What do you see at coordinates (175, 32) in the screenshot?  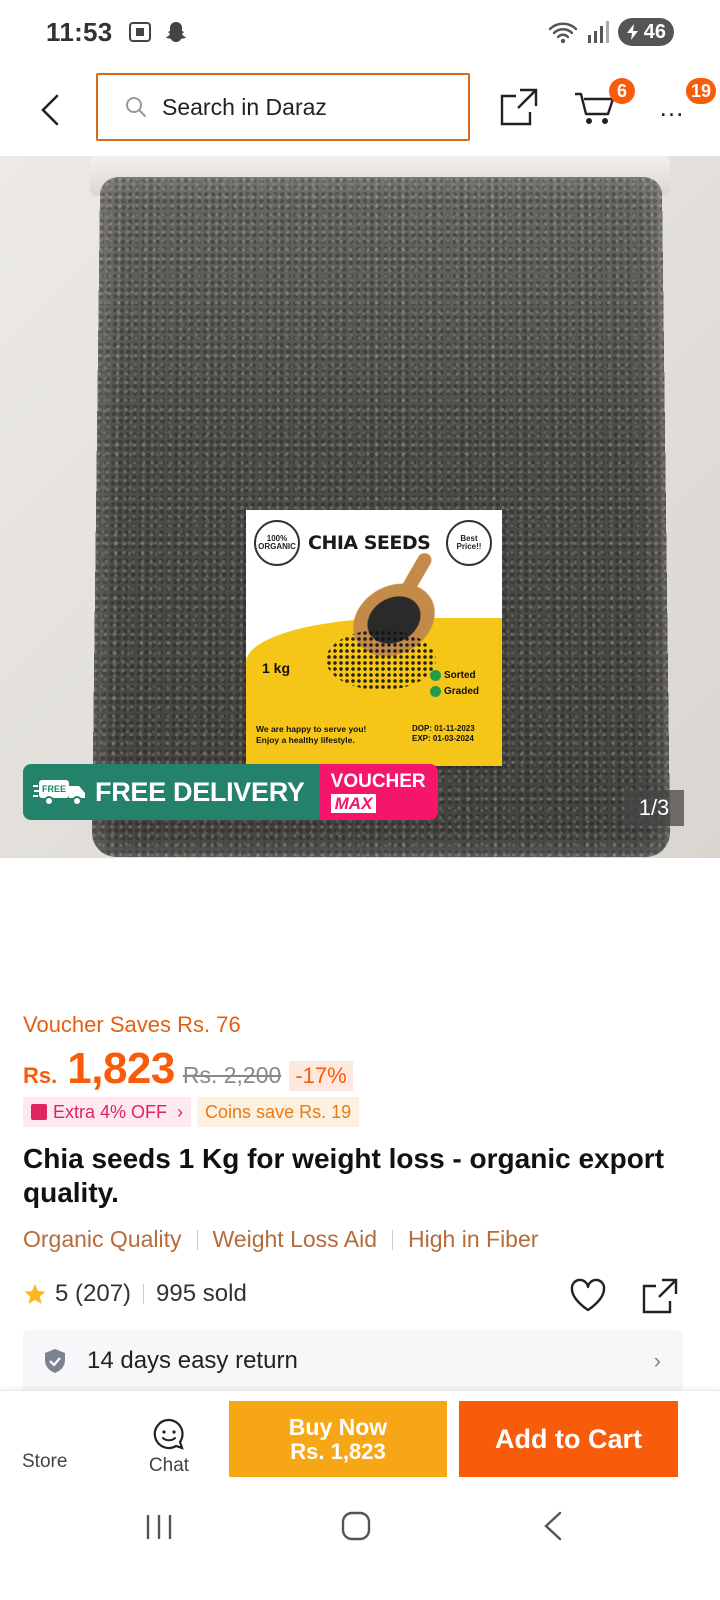 I see `snapchat-icon` at bounding box center [175, 32].